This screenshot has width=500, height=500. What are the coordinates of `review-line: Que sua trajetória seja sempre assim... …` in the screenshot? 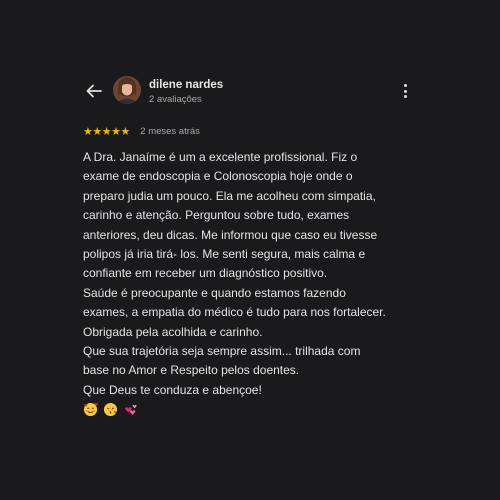 It's located at (222, 351).